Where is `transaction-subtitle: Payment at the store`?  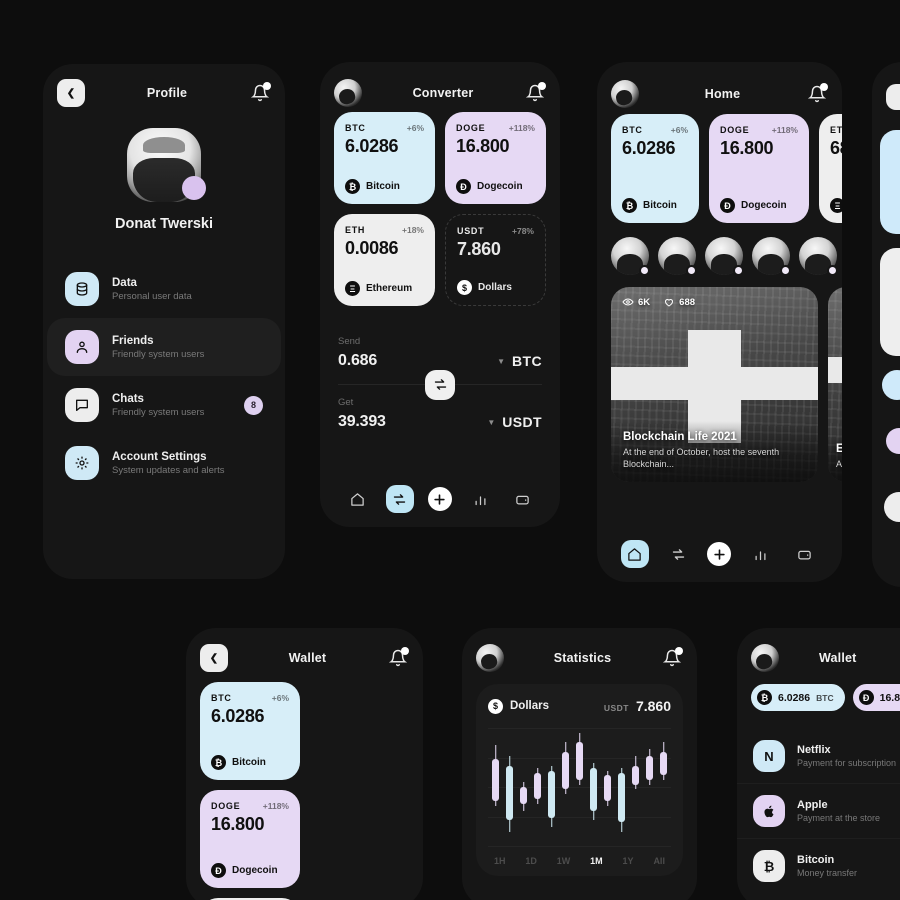 transaction-subtitle: Payment at the store is located at coordinates (839, 818).